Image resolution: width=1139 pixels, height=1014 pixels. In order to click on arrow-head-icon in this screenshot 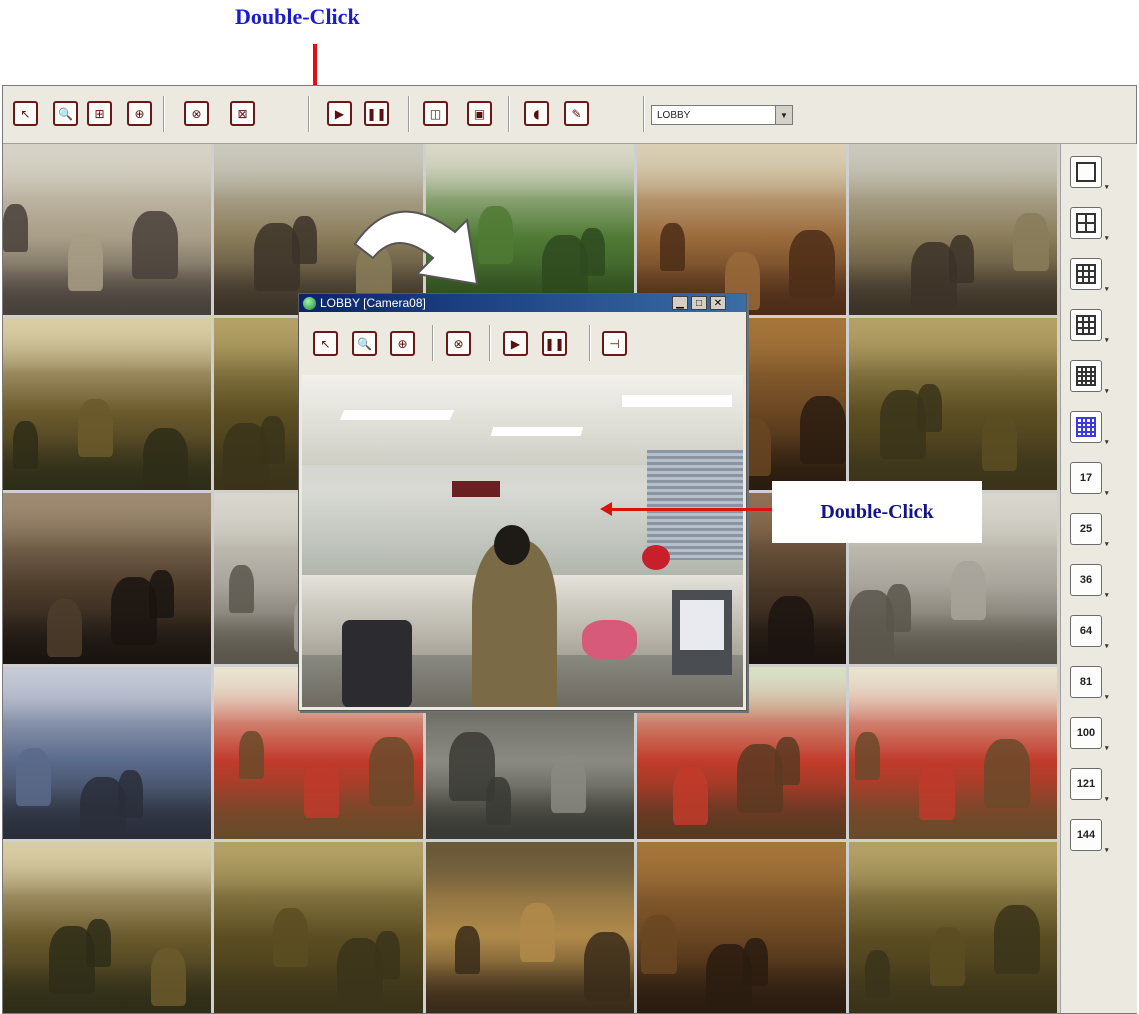, I will do `click(606, 509)`.